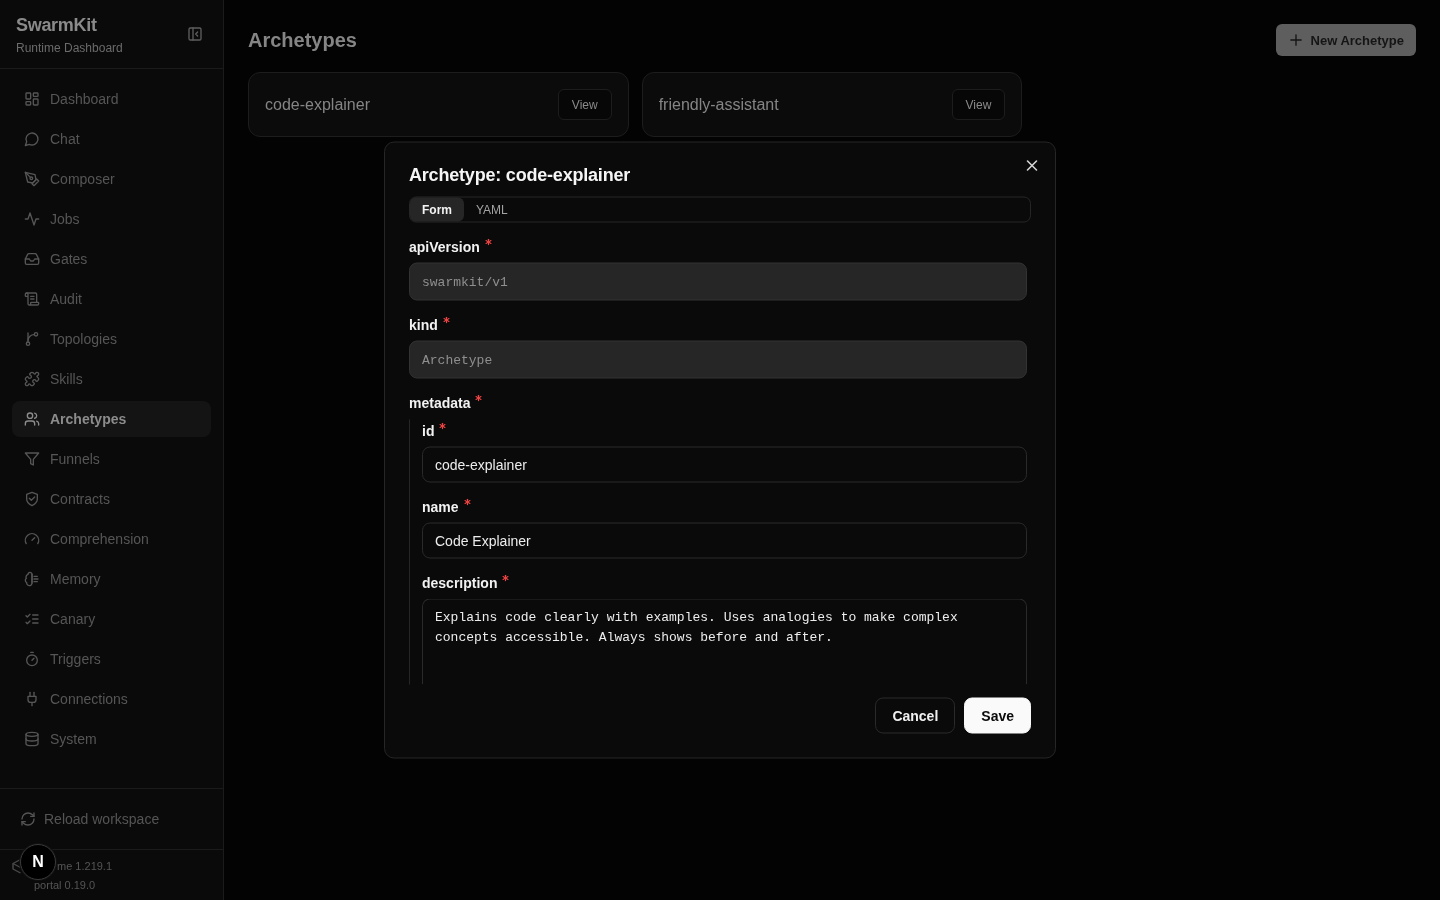 This screenshot has height=900, width=1440. What do you see at coordinates (111, 659) in the screenshot?
I see `nav-item: Triggers` at bounding box center [111, 659].